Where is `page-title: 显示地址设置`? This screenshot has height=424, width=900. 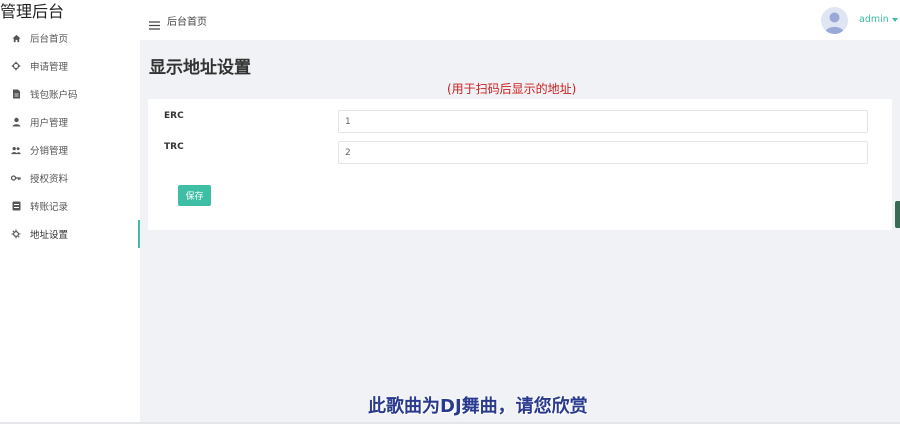
page-title: 显示地址设置 is located at coordinates (200, 68).